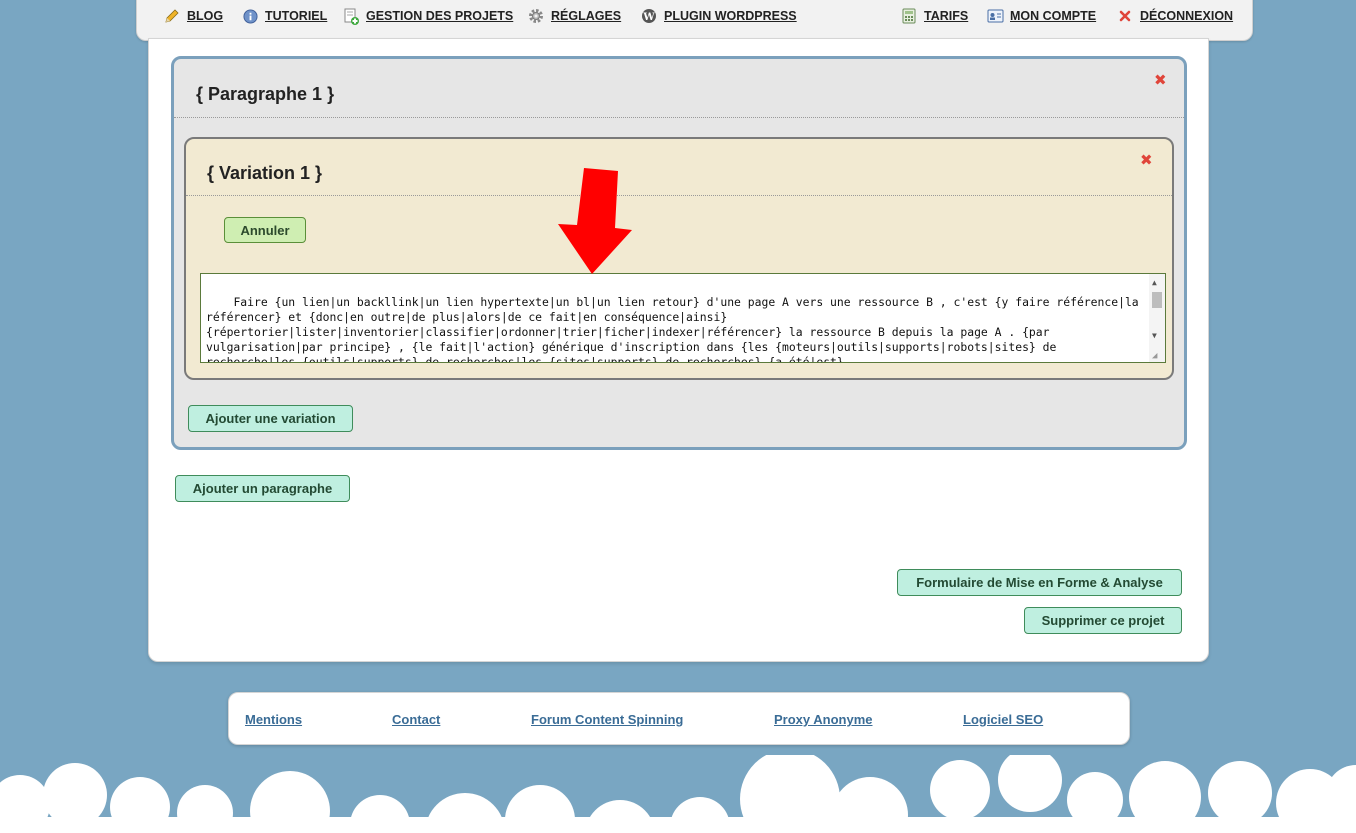  I want to click on nav-reglages-label: RÉGLAGES, so click(586, 16).